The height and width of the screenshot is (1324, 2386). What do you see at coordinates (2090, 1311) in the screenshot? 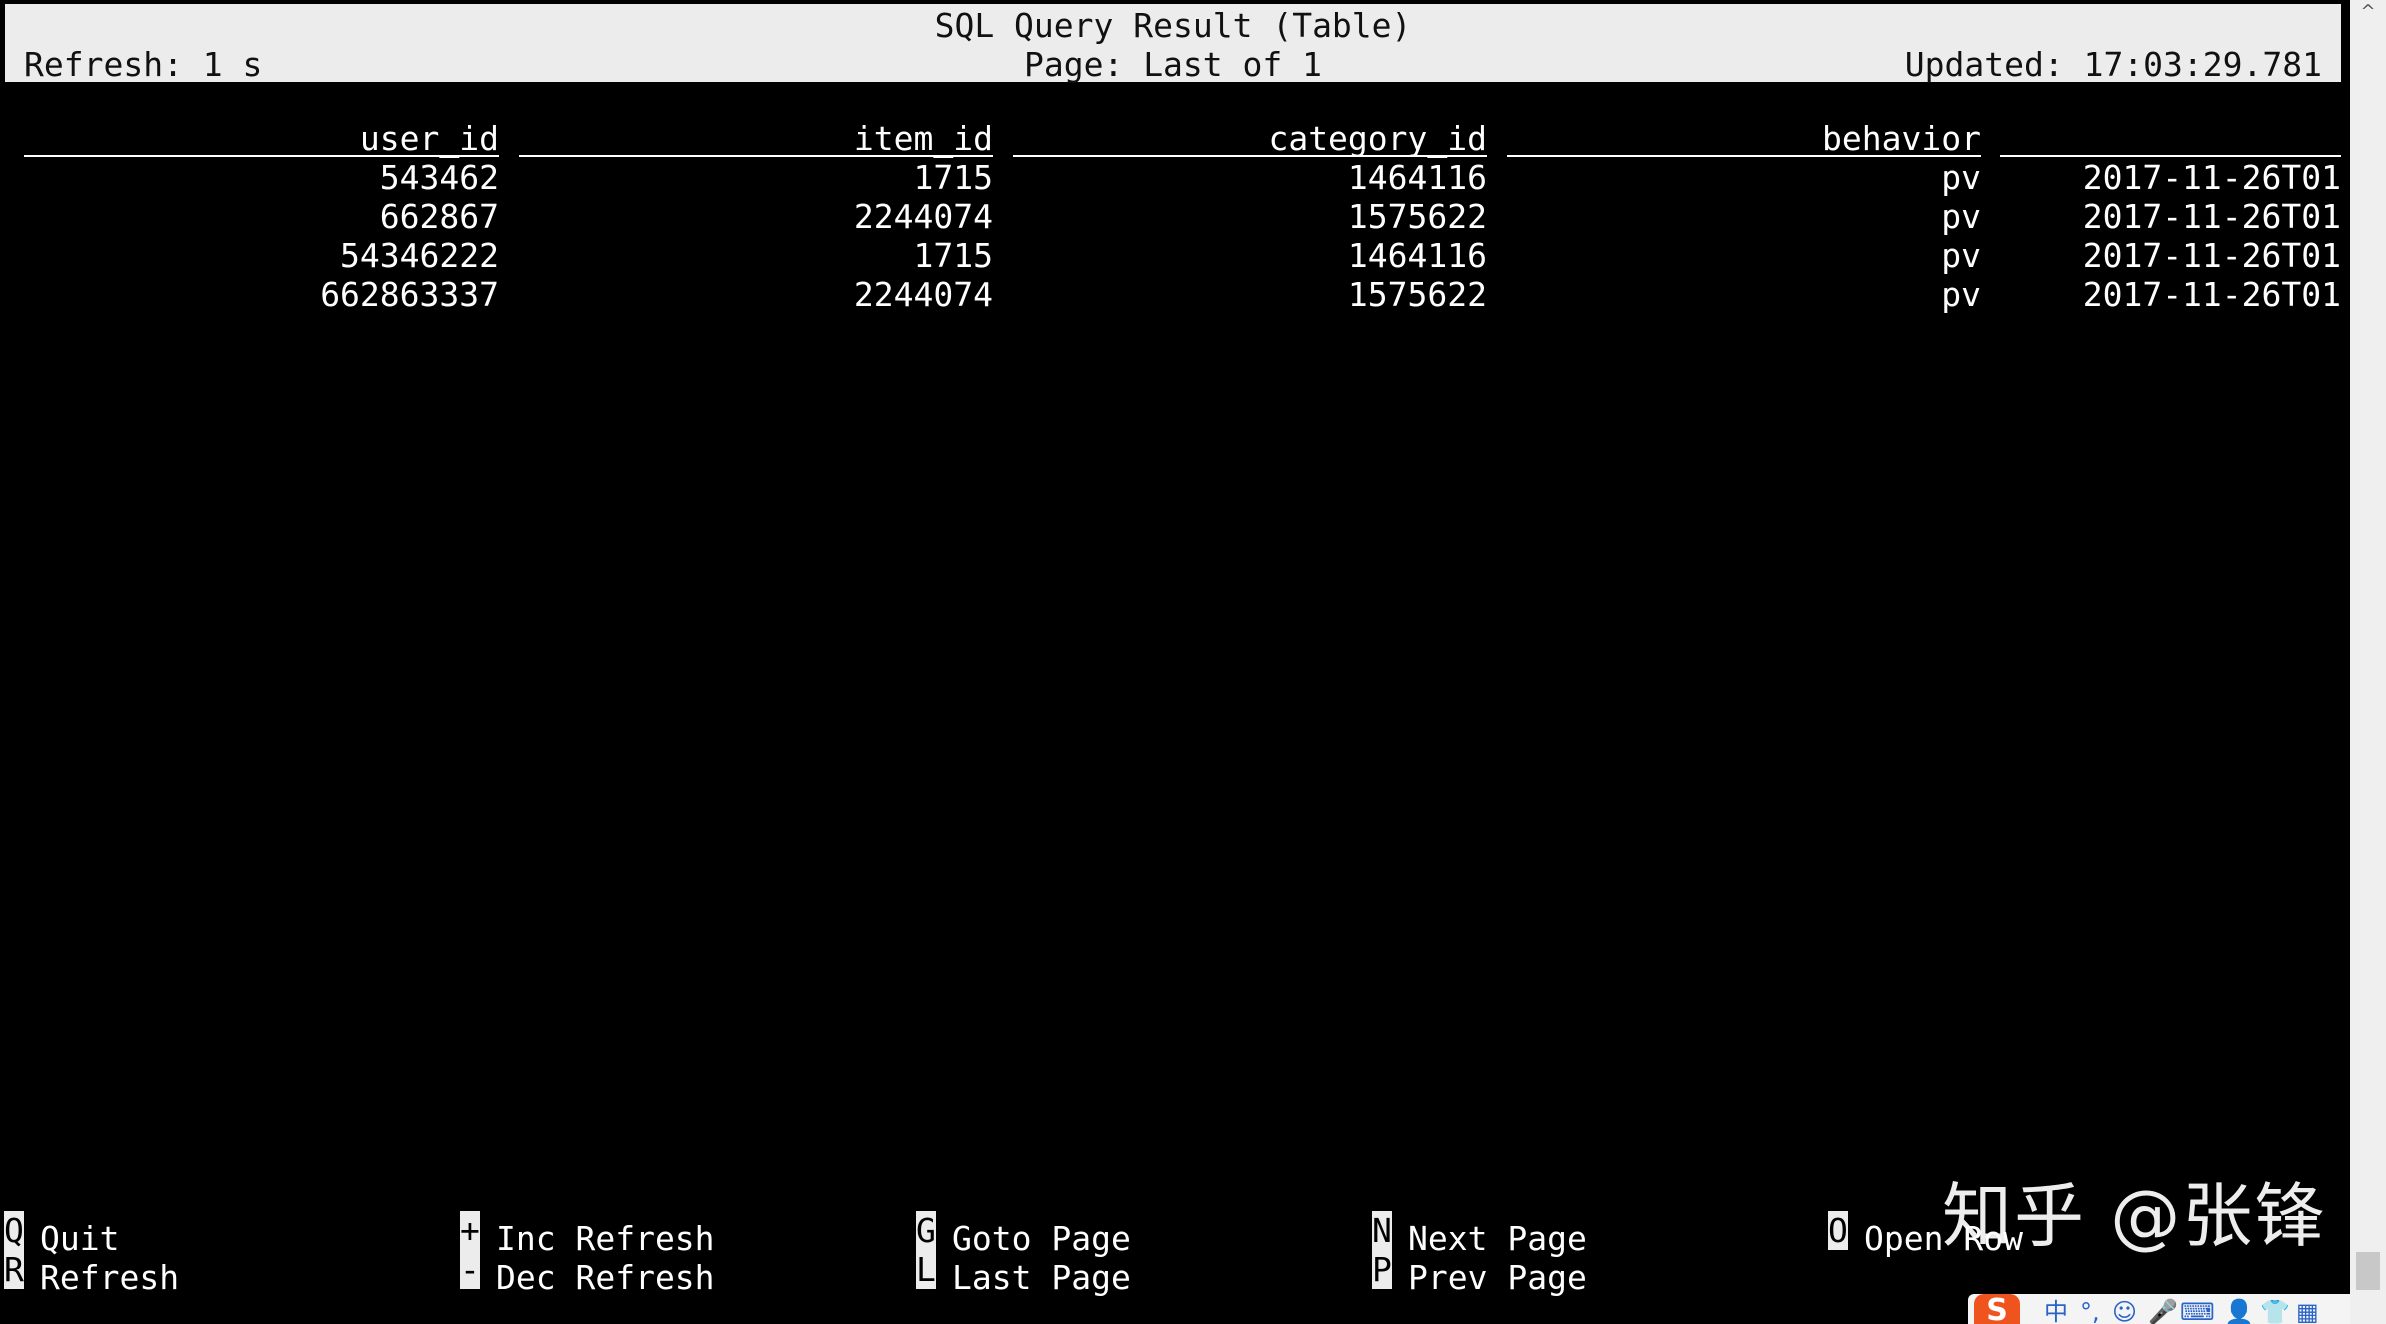
I see `punctuation-icon: °,` at bounding box center [2090, 1311].